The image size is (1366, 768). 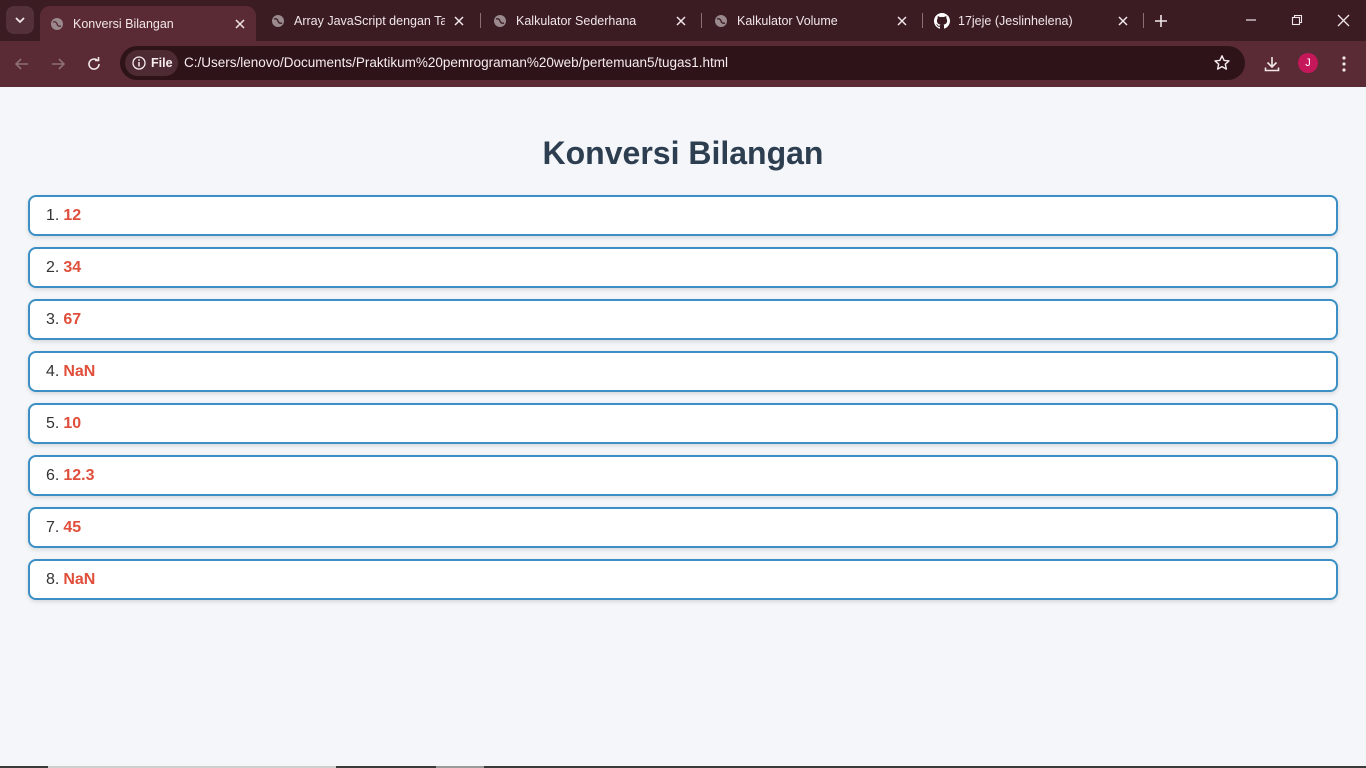 I want to click on item-index: 3., so click(x=53, y=319).